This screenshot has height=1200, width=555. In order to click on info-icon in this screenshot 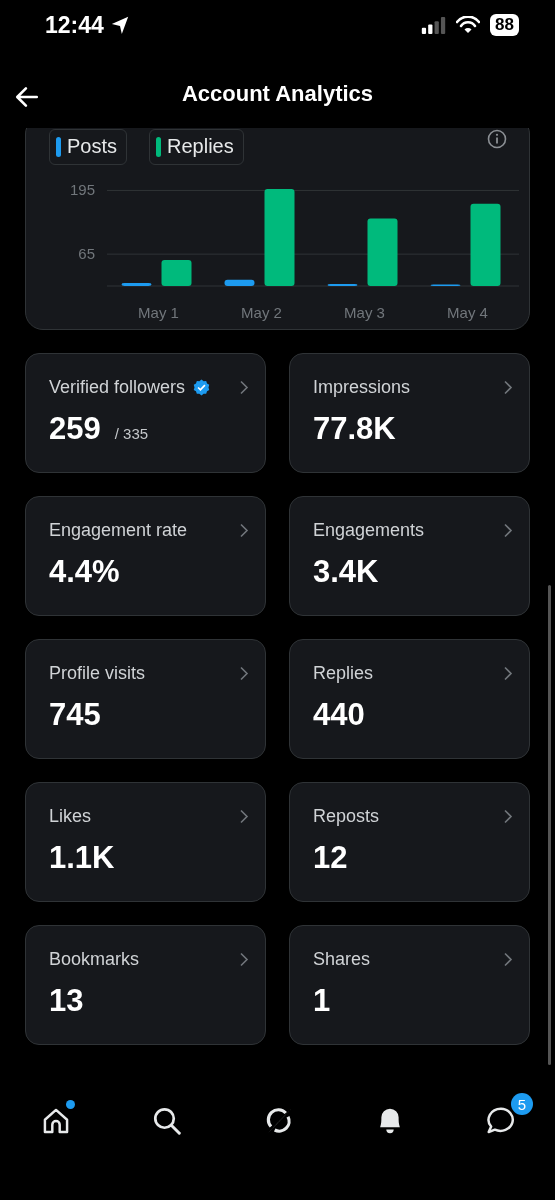, I will do `click(497, 139)`.